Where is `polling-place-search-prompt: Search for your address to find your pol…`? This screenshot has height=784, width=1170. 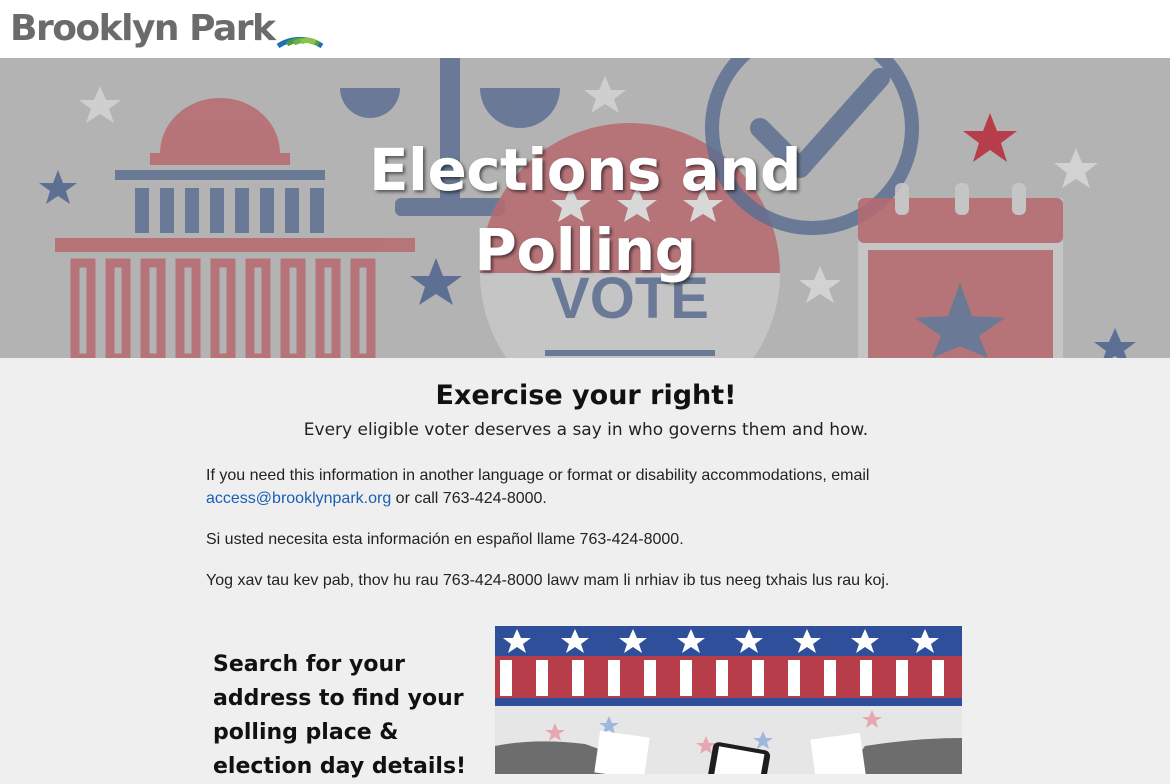 polling-place-search-prompt: Search for your address to find your pol… is located at coordinates (340, 715).